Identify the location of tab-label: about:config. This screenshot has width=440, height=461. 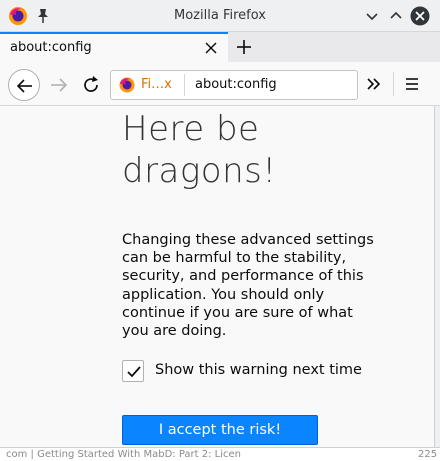
(51, 47).